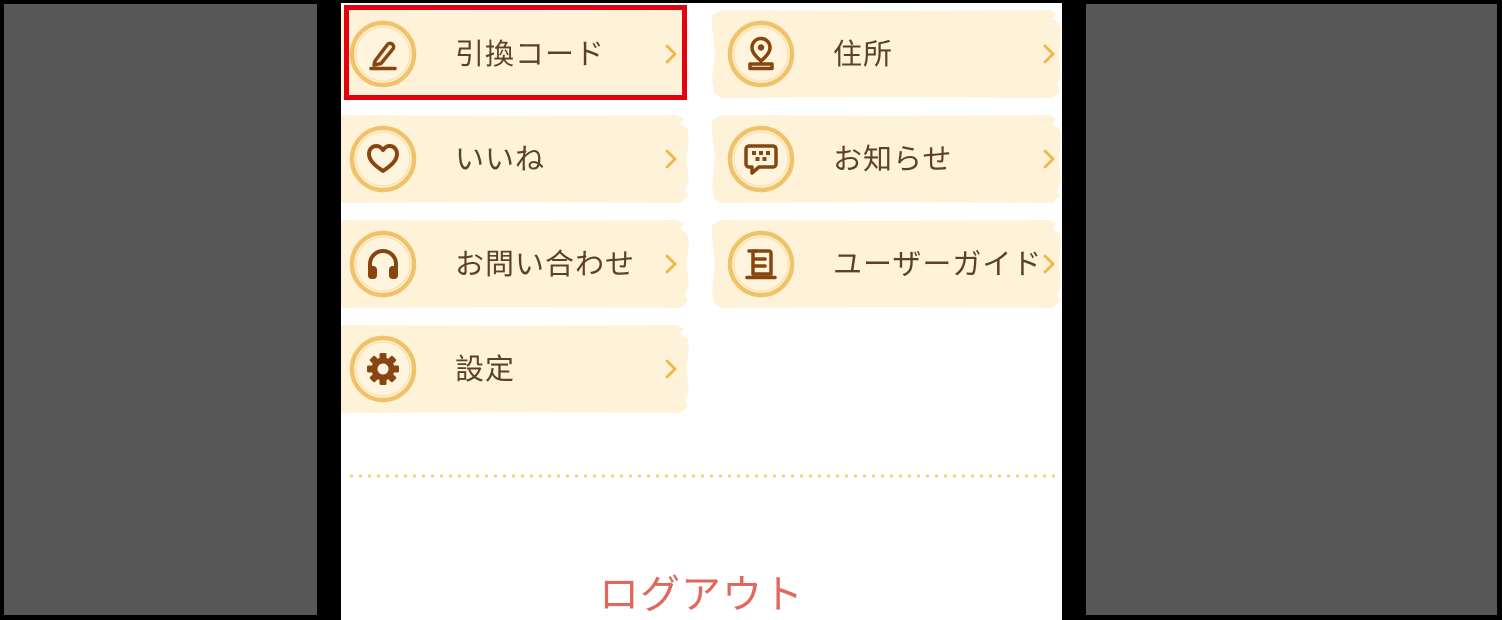 This screenshot has width=1502, height=620. I want to click on location-pin-icon, so click(761, 54).